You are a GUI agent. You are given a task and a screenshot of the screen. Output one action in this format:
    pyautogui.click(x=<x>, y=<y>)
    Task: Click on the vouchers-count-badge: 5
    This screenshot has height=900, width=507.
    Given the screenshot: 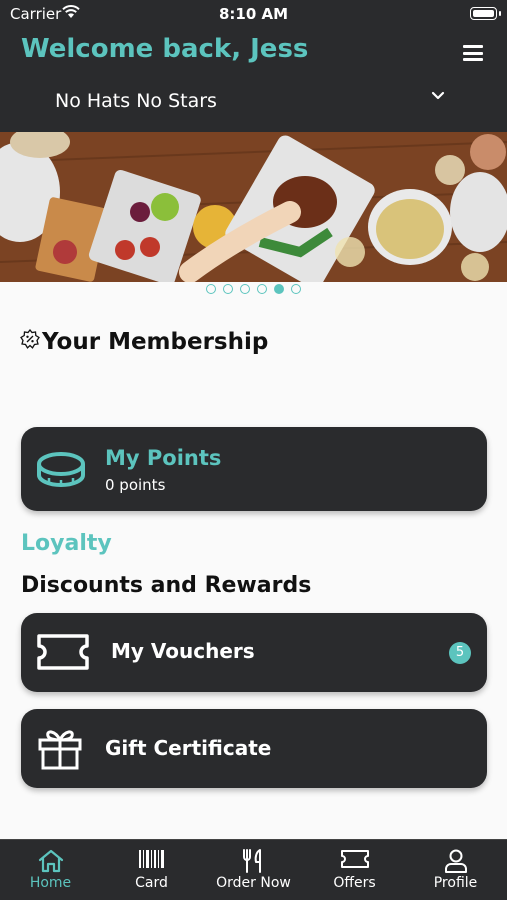 What is the action you would take?
    pyautogui.click(x=460, y=653)
    